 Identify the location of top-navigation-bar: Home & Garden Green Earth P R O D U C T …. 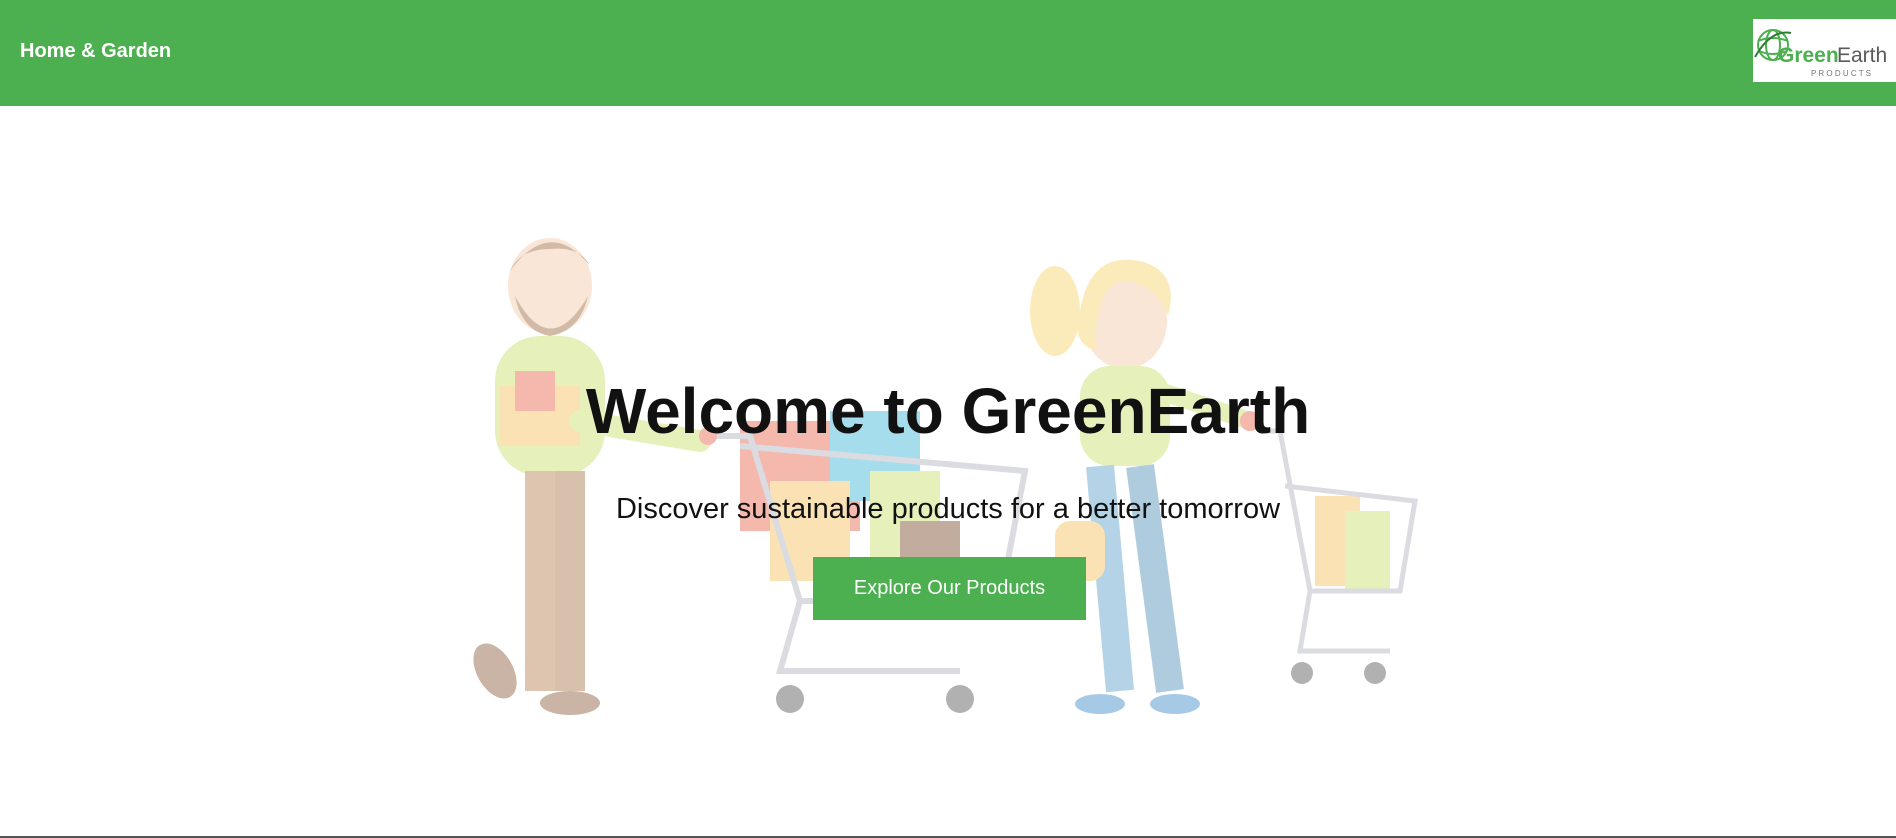
(948, 53).